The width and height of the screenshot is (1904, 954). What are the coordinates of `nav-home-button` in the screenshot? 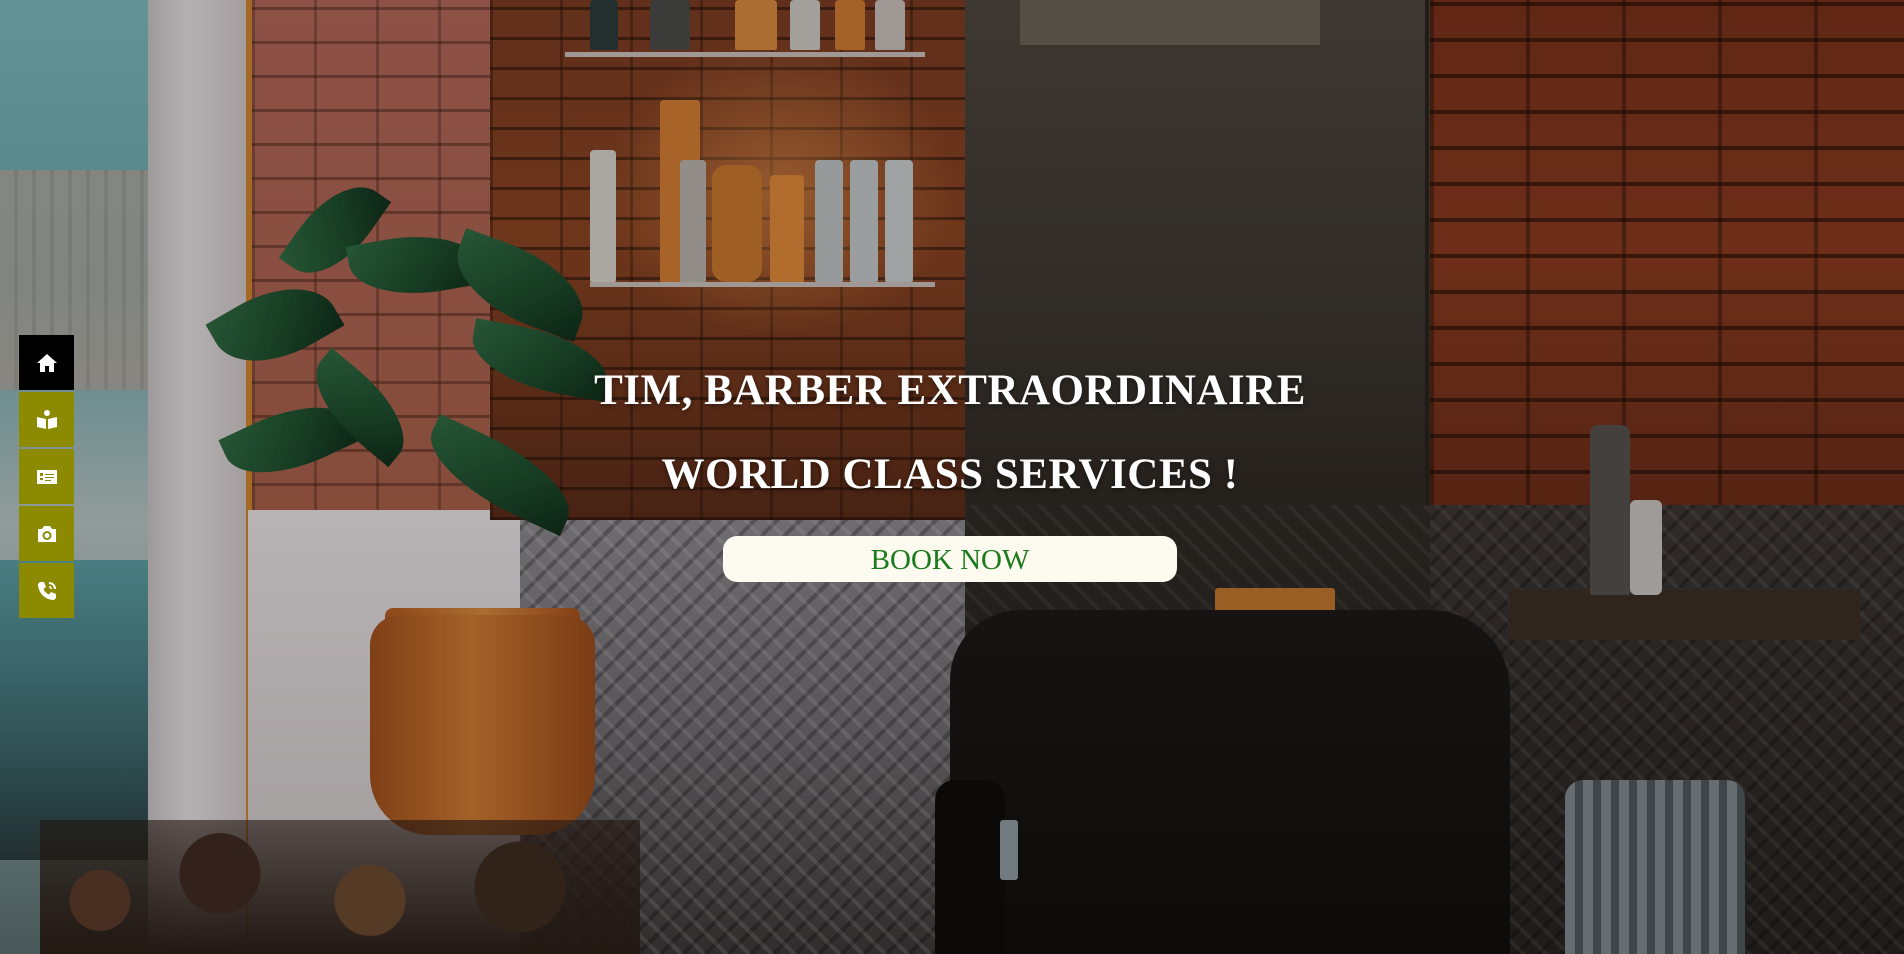 It's located at (46, 362).